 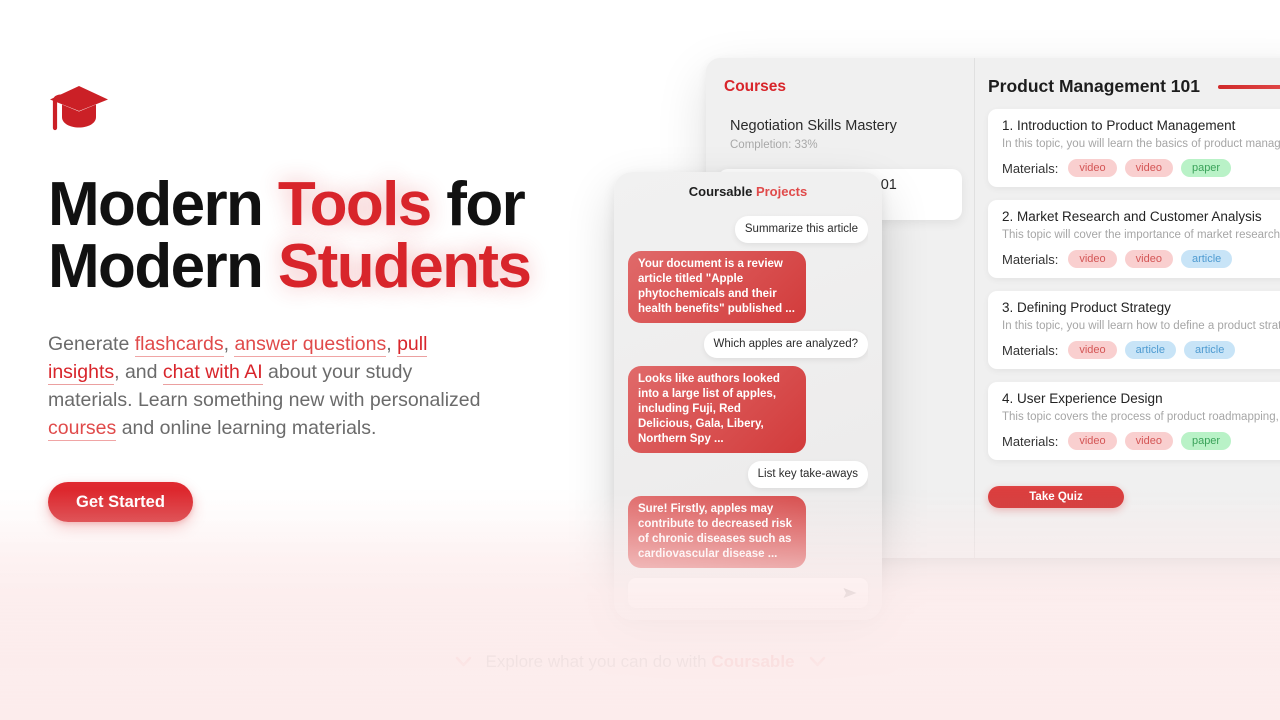 I want to click on chat-header-brand: Coursable, so click(x=722, y=191).